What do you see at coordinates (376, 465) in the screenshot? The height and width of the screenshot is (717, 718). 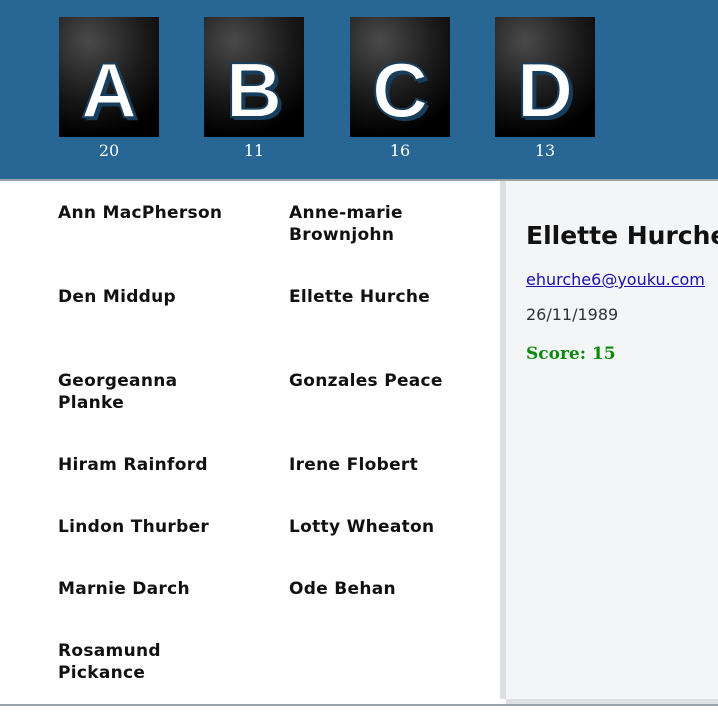 I see `person-item: Irene Flobert` at bounding box center [376, 465].